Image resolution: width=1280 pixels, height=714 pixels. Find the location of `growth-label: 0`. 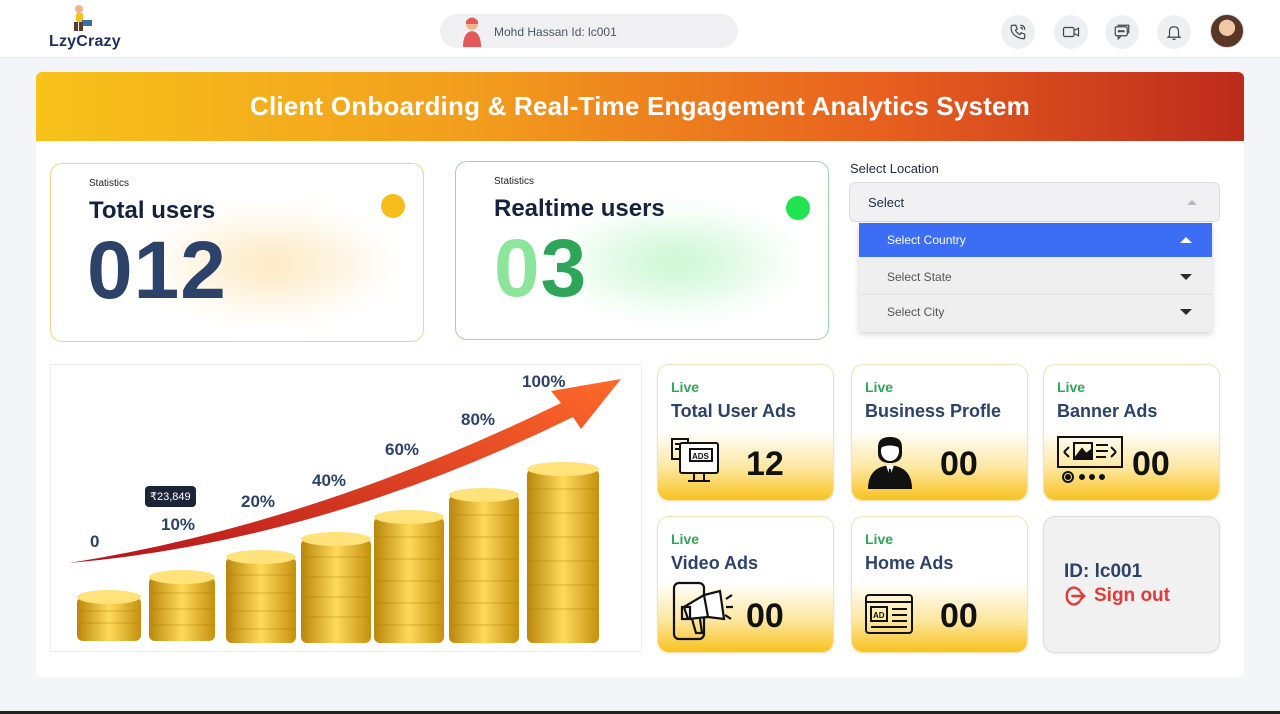

growth-label: 0 is located at coordinates (95, 541).